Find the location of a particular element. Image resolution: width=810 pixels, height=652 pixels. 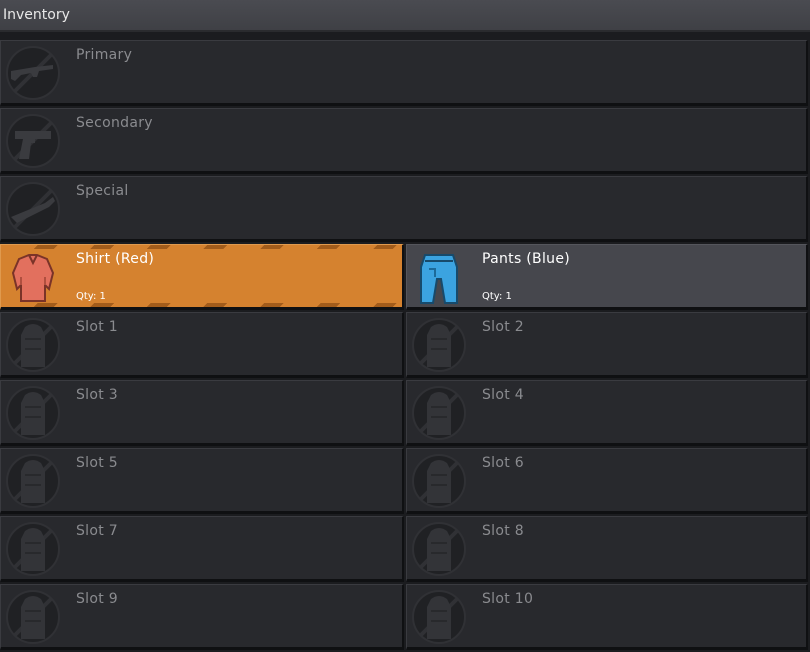

weapon-slot-label: Secondary is located at coordinates (114, 123).